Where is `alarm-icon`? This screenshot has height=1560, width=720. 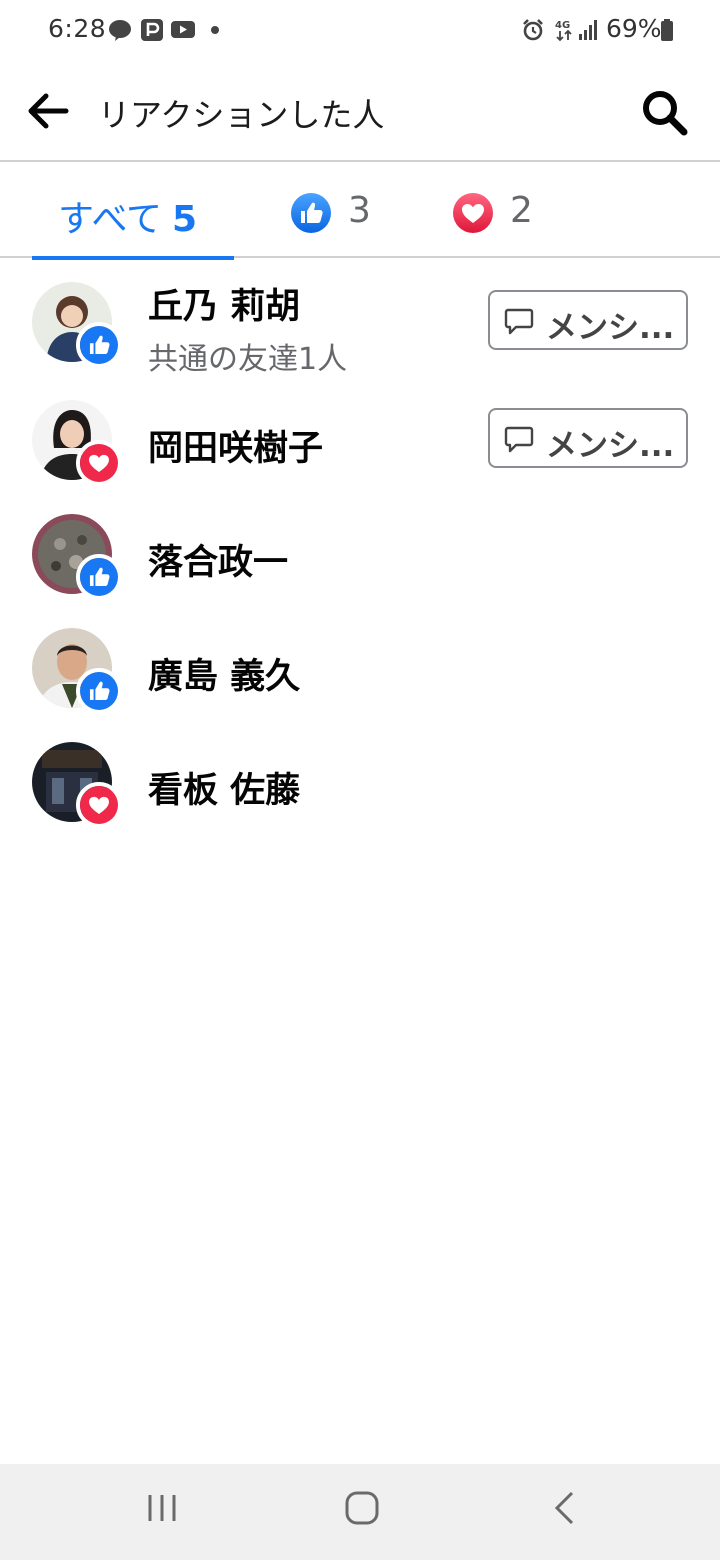 alarm-icon is located at coordinates (533, 32).